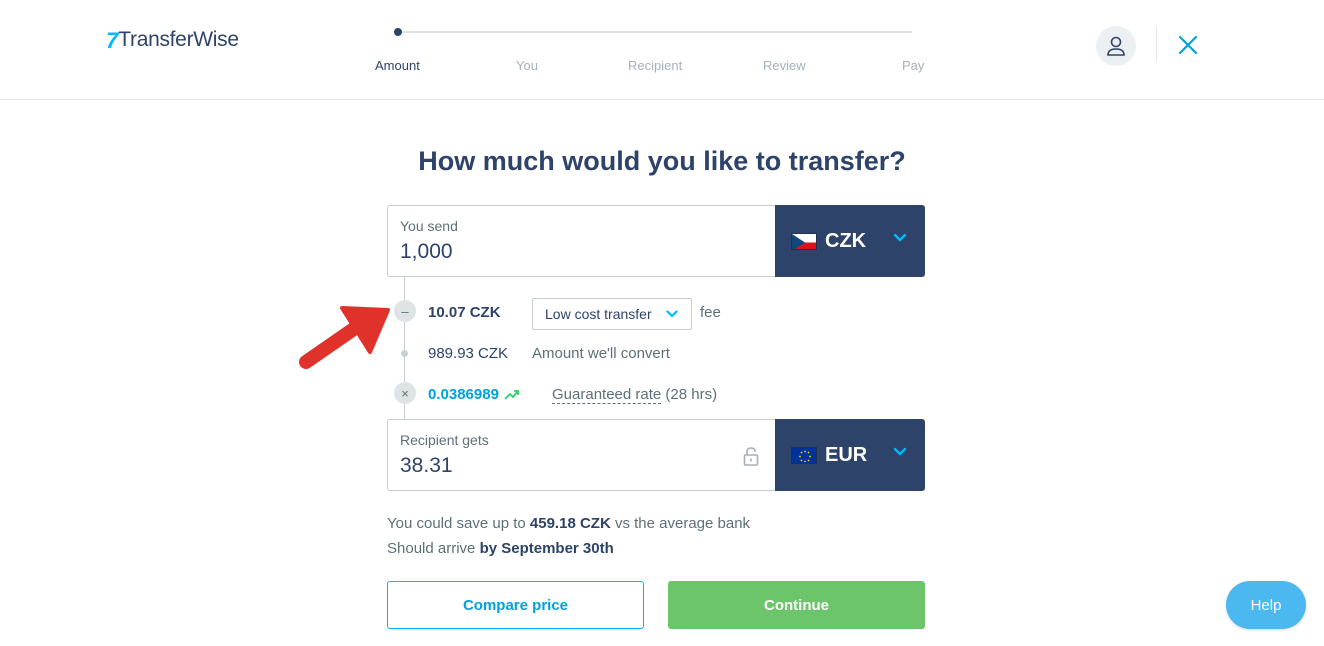 The width and height of the screenshot is (1324, 646). What do you see at coordinates (546, 548) in the screenshot?
I see `arrival-date: by September 30th` at bounding box center [546, 548].